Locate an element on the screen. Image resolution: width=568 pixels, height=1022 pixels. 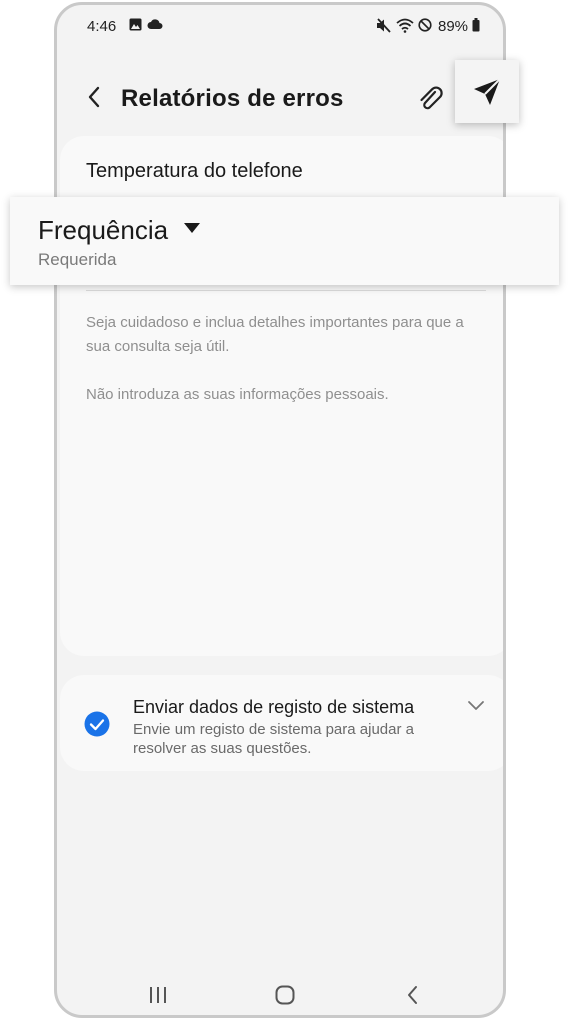
back-icon is located at coordinates (413, 995).